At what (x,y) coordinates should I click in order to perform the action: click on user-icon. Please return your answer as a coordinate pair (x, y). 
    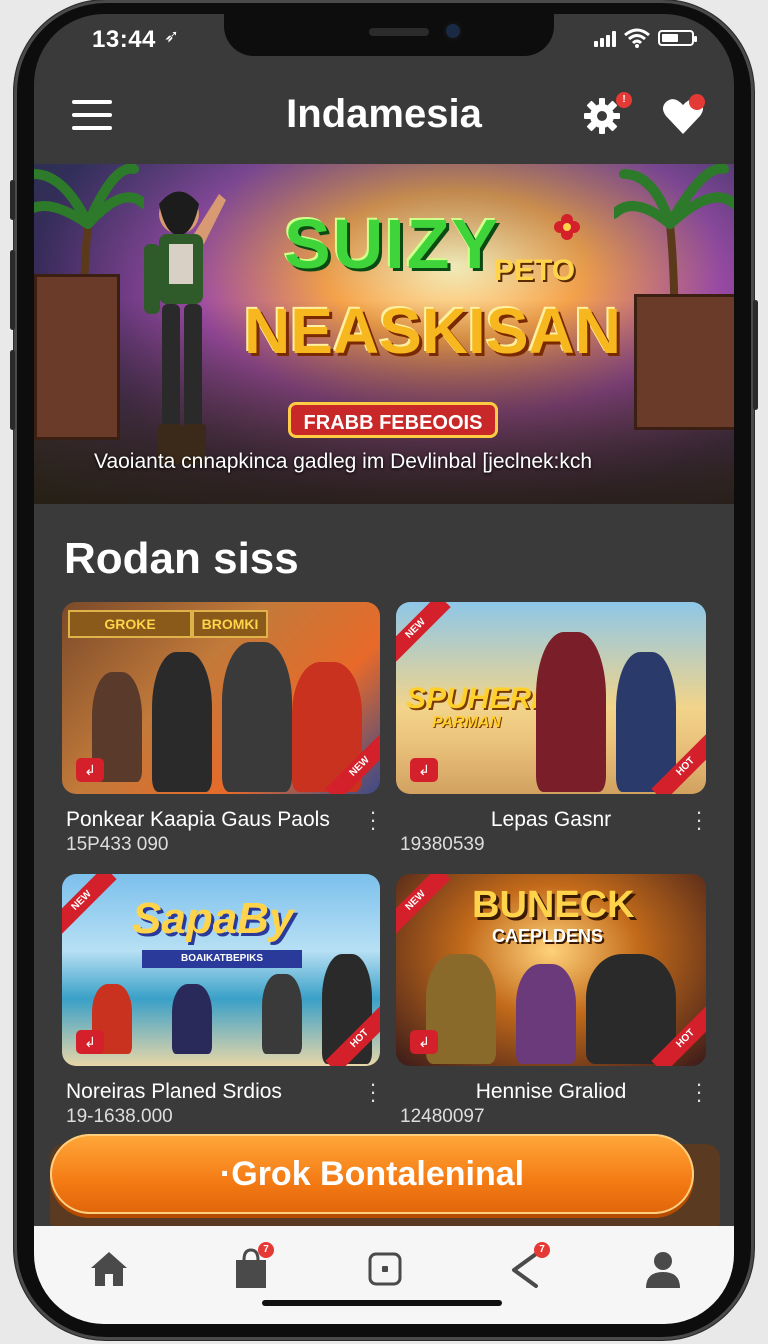
    Looking at the image, I should click on (663, 1270).